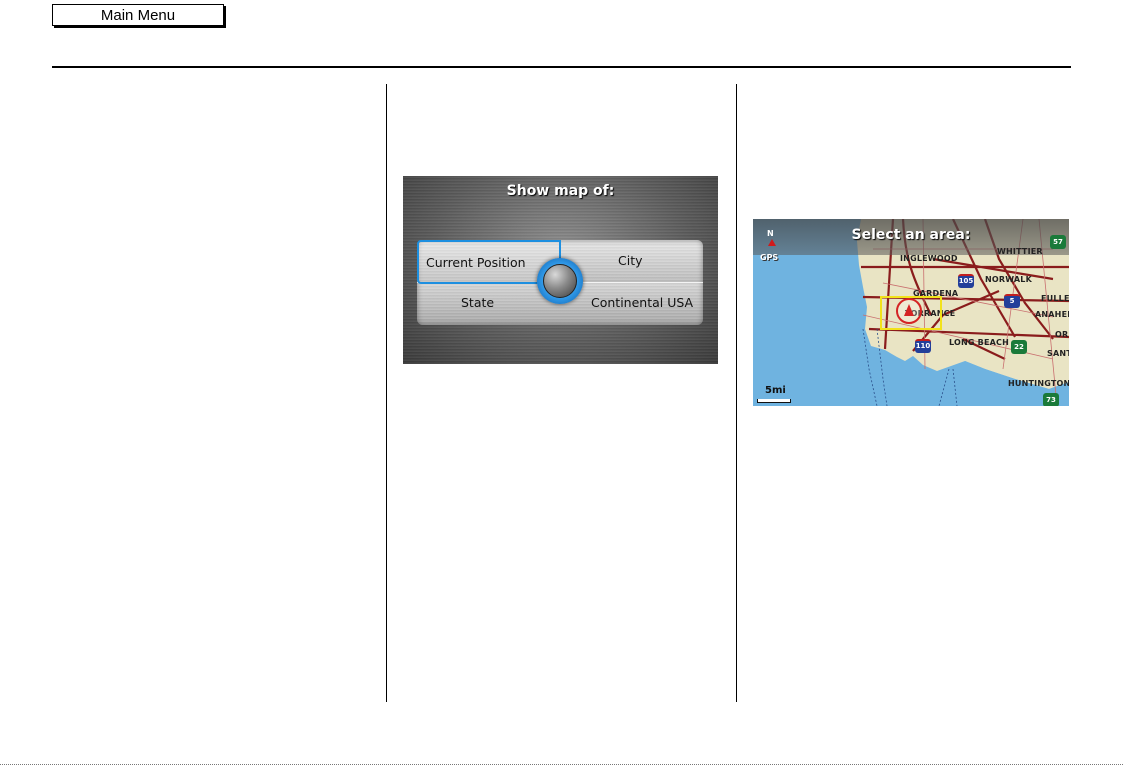  Describe the element at coordinates (560, 281) in the screenshot. I see `interface-dial-icon` at that location.